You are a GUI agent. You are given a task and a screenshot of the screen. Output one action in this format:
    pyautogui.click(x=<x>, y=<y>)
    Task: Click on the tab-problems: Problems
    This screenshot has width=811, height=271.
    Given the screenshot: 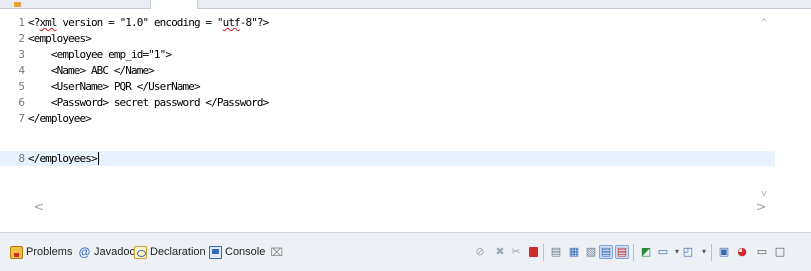 What is the action you would take?
    pyautogui.click(x=41, y=252)
    